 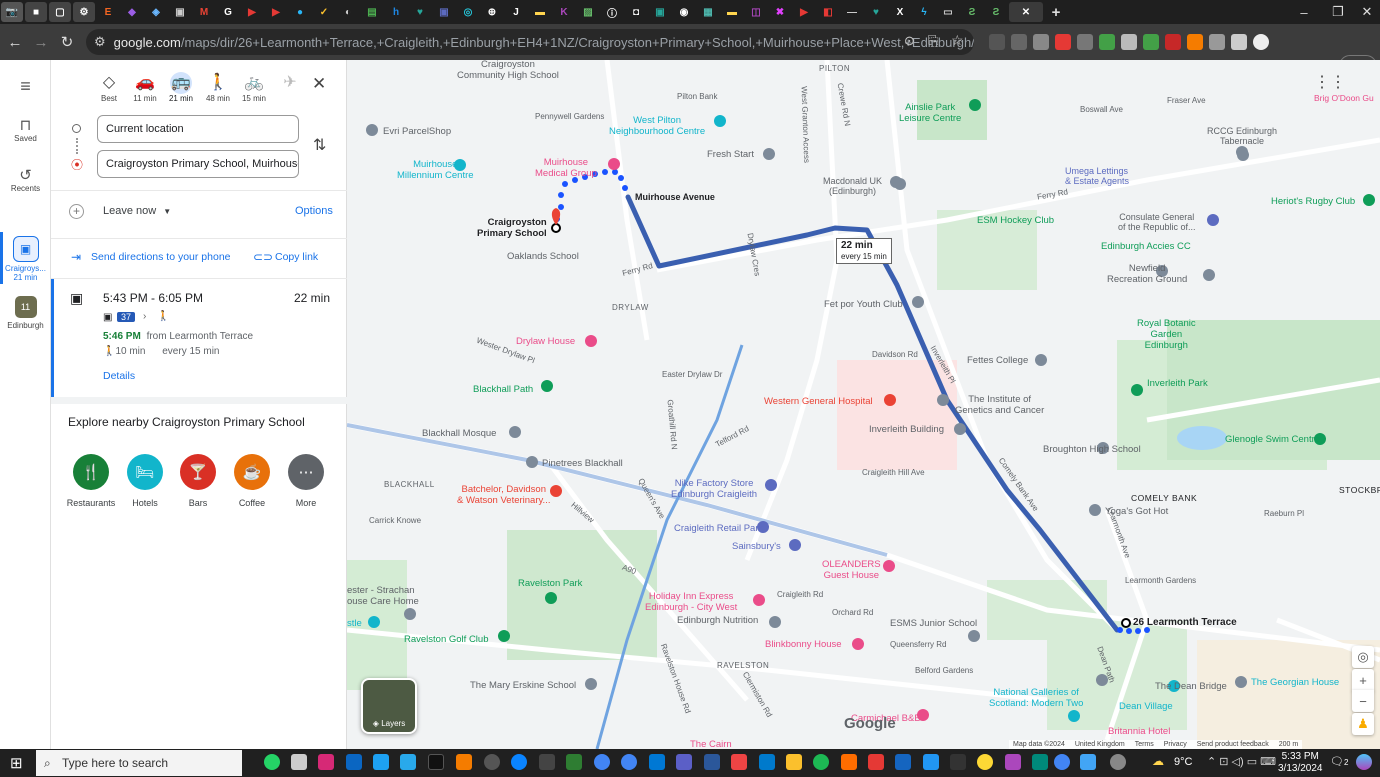 What do you see at coordinates (1233, 744) in the screenshot?
I see `feedback-link: Send product feedback` at bounding box center [1233, 744].